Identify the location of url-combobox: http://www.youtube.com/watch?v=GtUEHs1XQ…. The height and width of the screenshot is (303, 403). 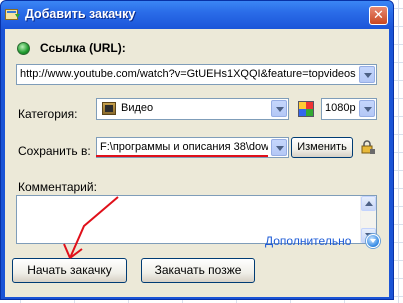
(196, 74).